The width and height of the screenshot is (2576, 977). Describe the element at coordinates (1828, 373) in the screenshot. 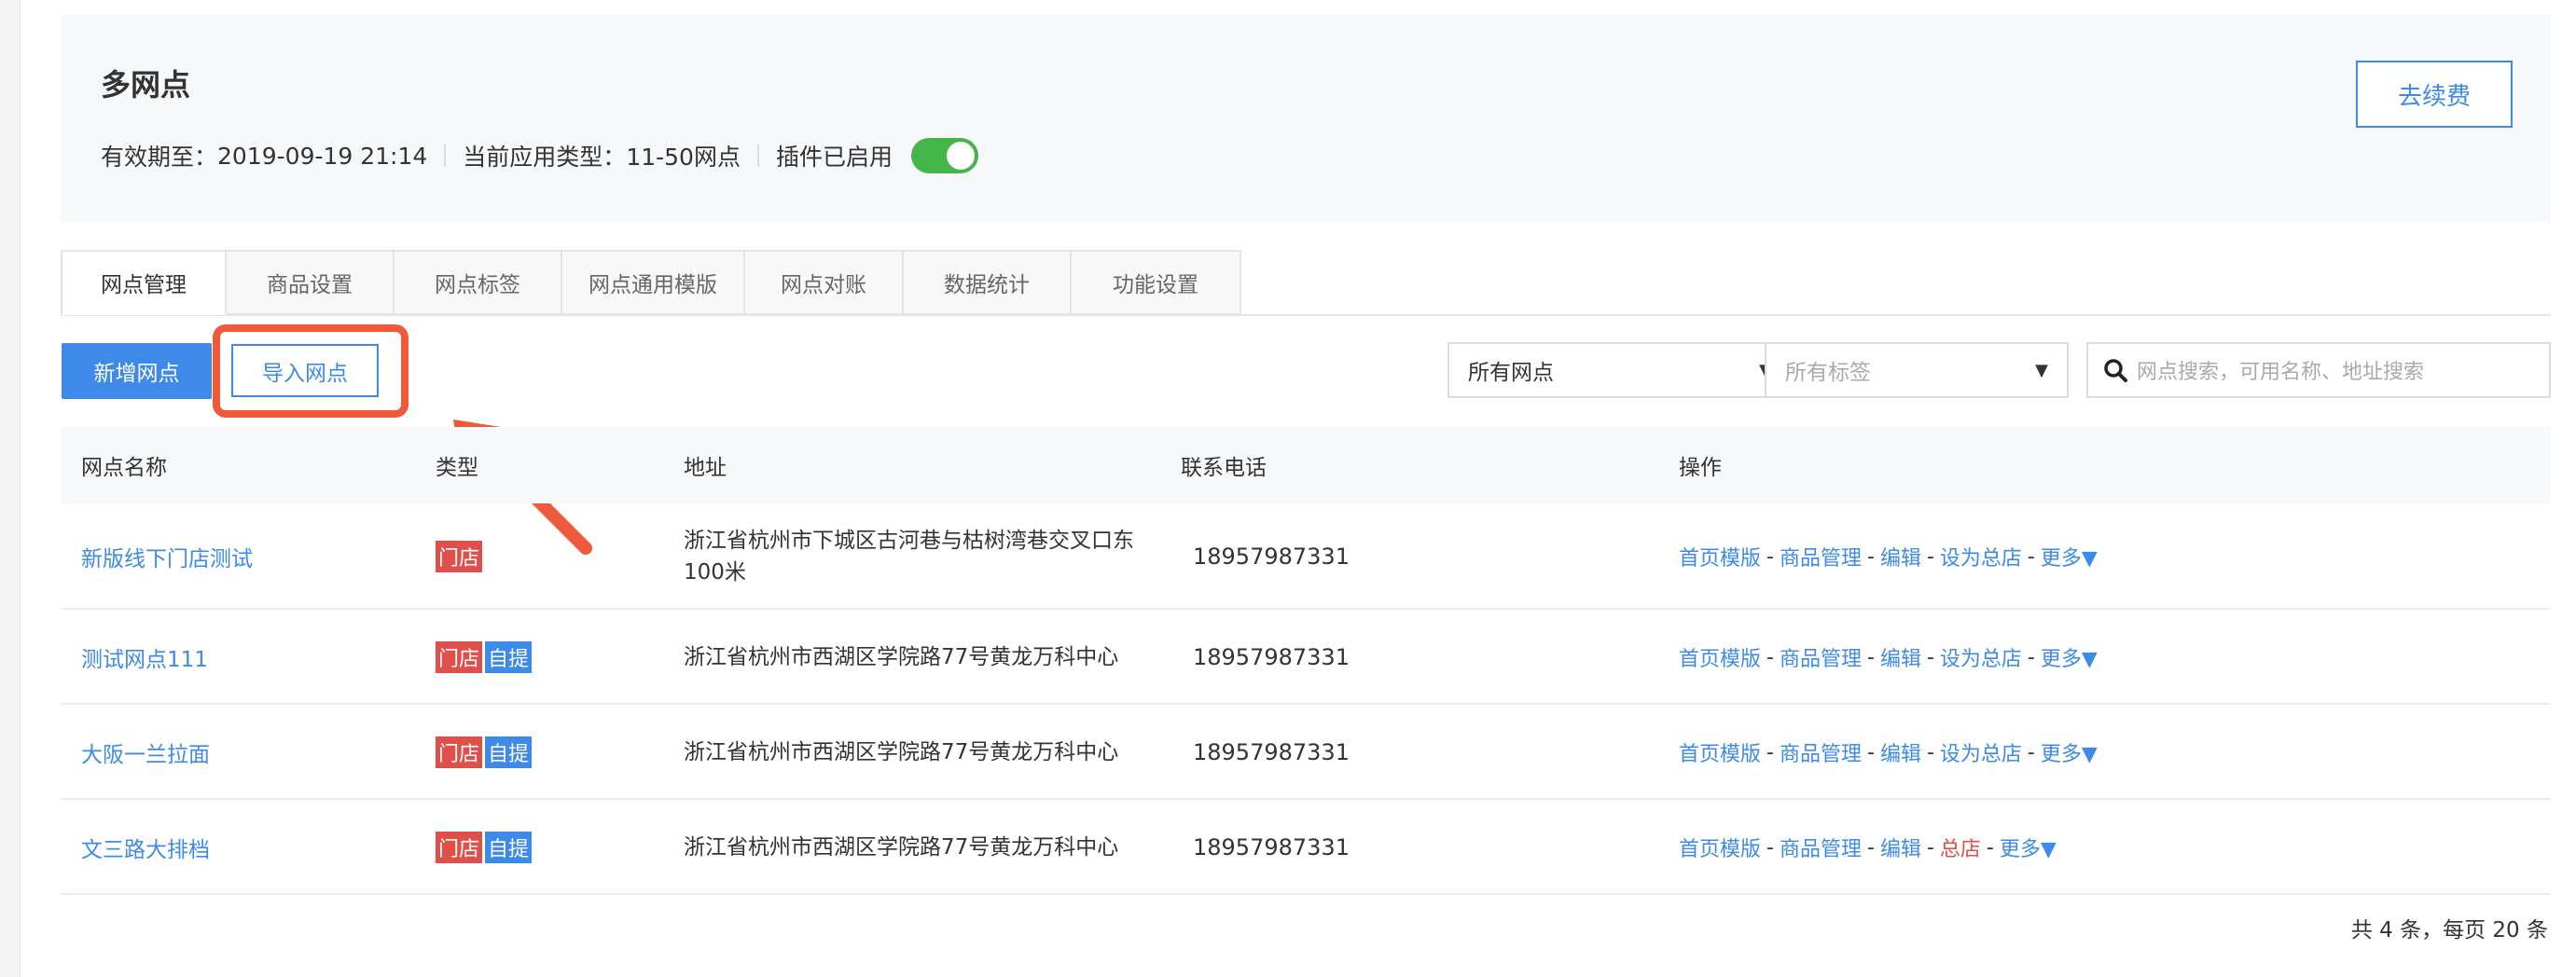

I see `tag-filter-placeholder: 所有标签` at that location.